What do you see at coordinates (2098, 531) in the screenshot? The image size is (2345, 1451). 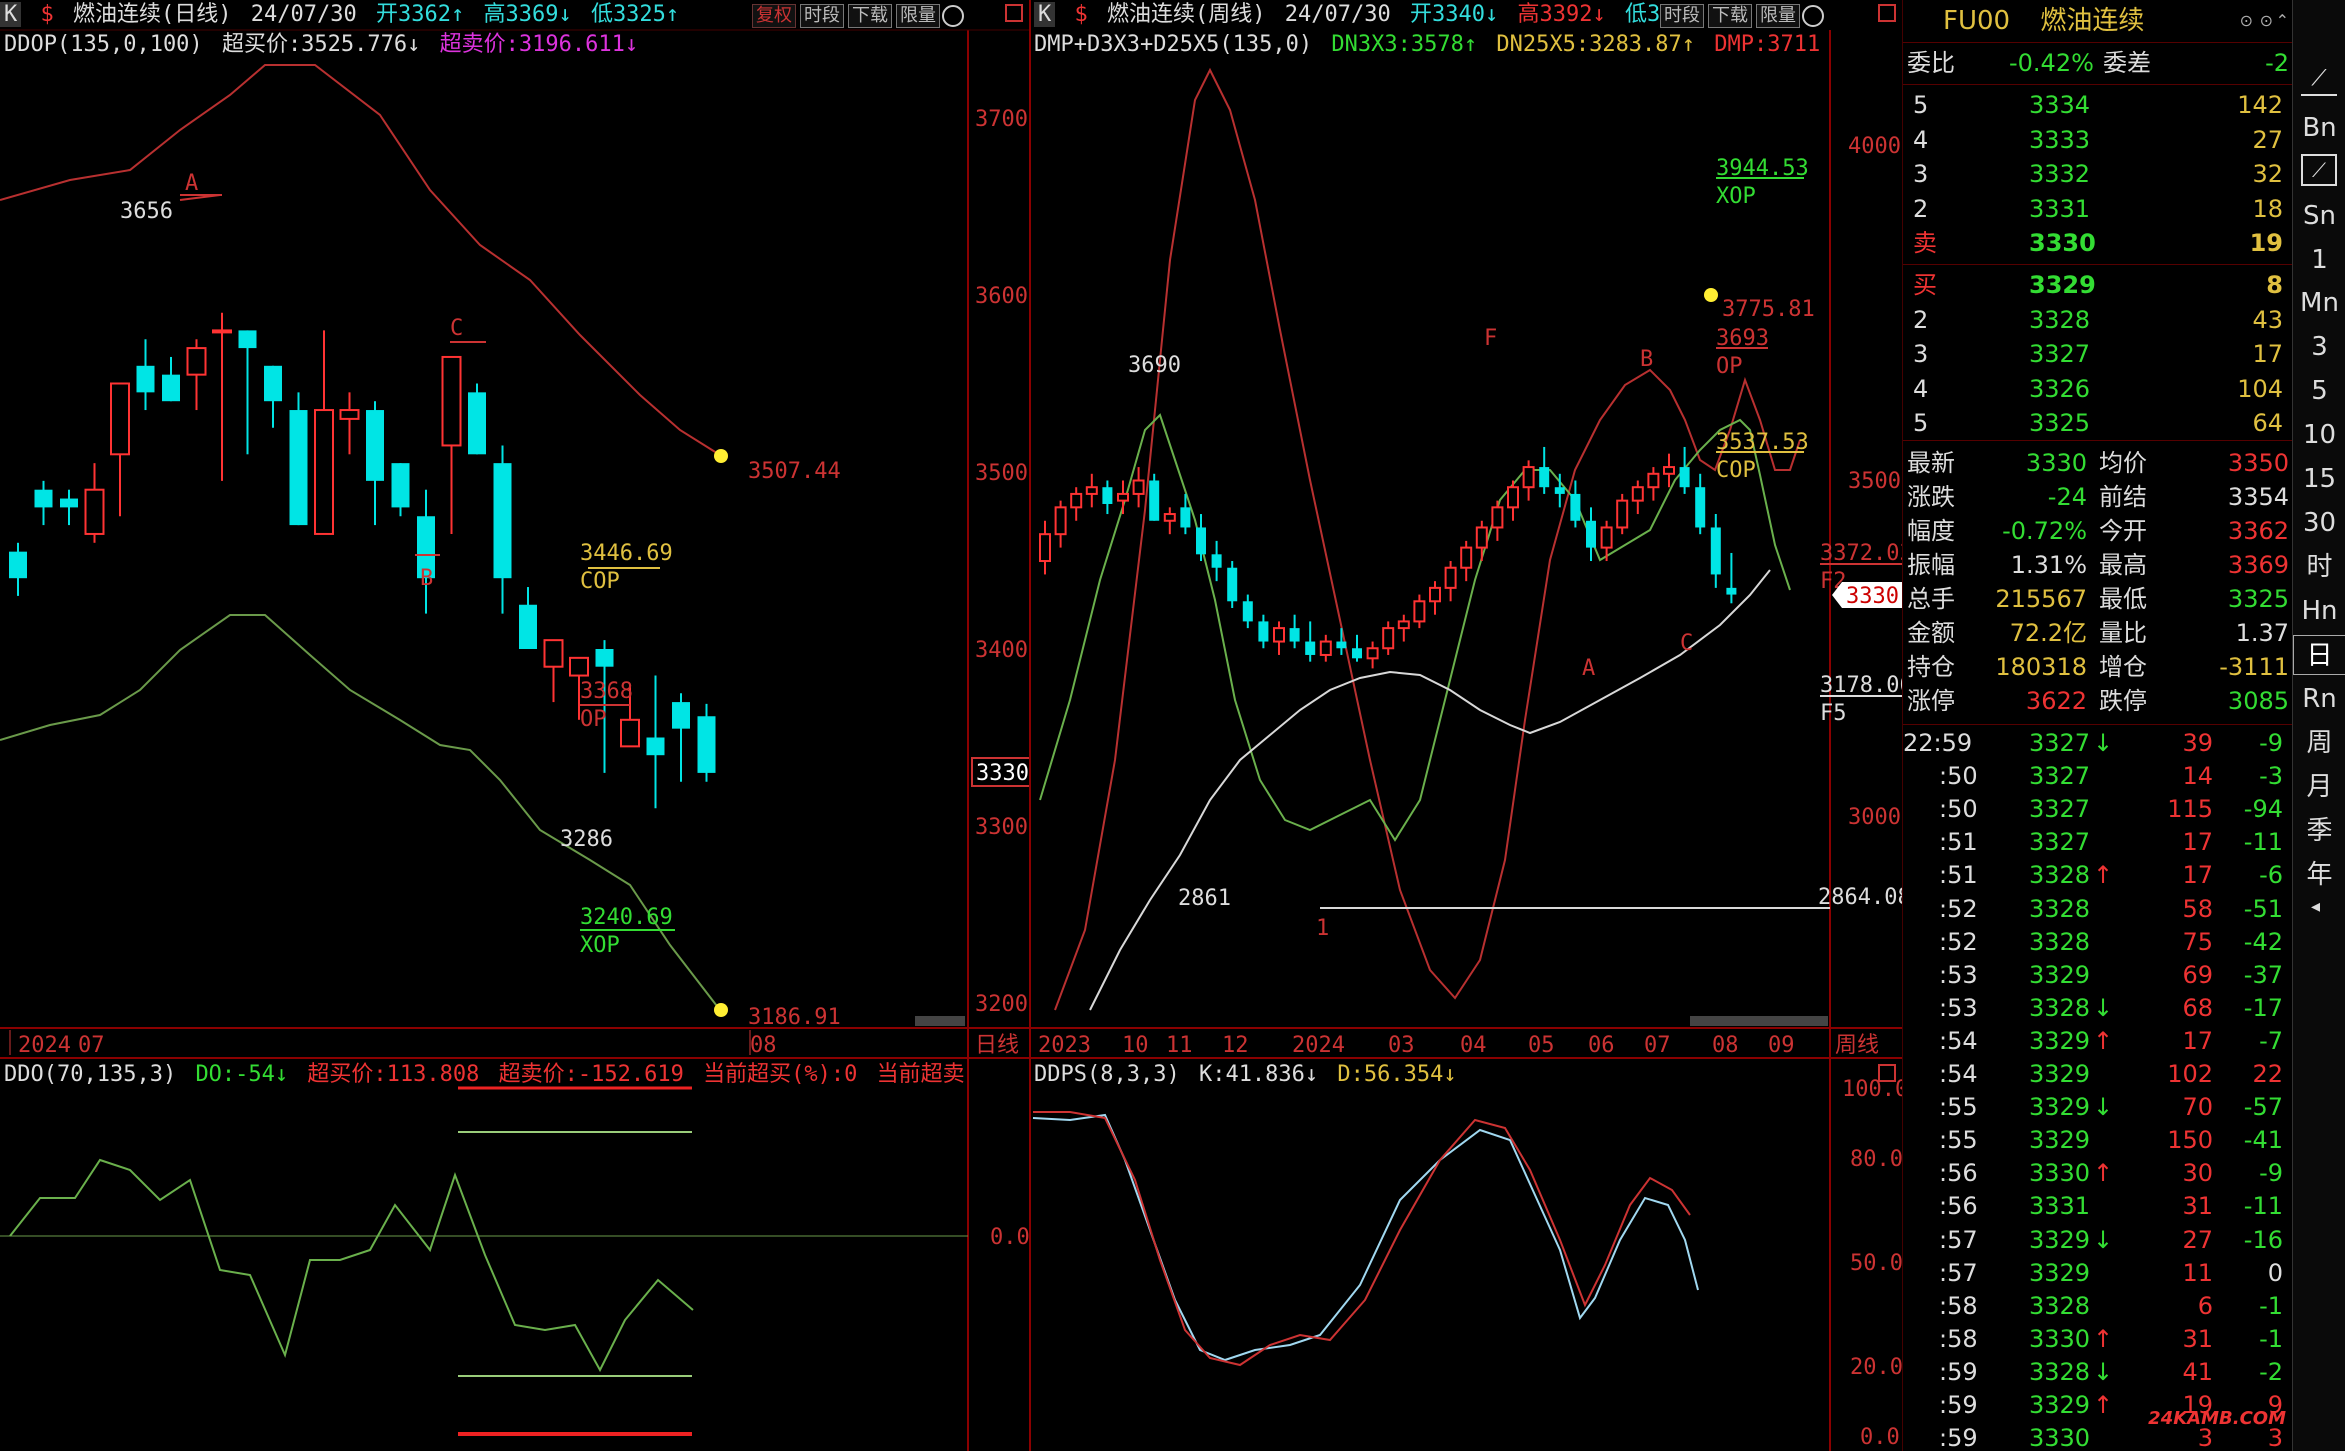 I see `stat-row: 幅度 -0.72% 今开 3362` at bounding box center [2098, 531].